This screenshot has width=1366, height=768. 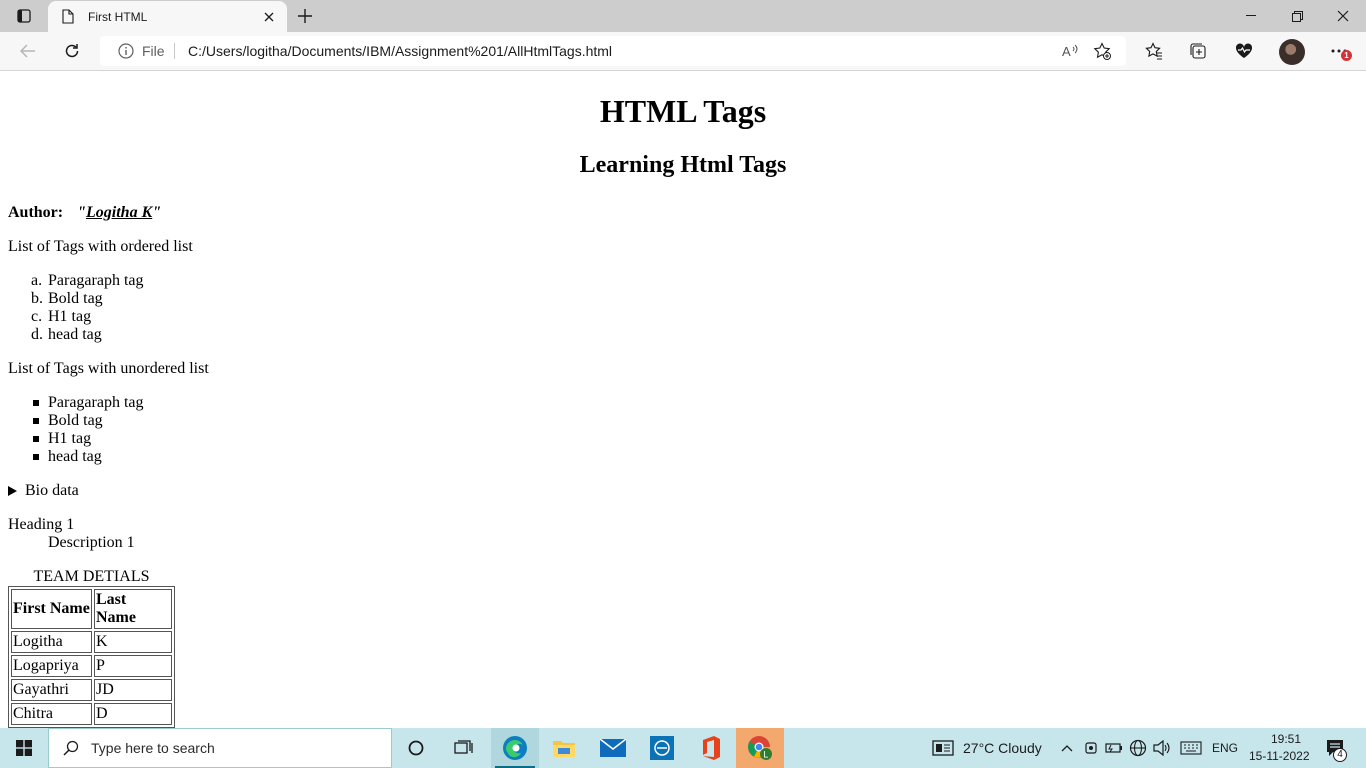 What do you see at coordinates (51, 609) in the screenshot?
I see `column-header-first-name: First Name` at bounding box center [51, 609].